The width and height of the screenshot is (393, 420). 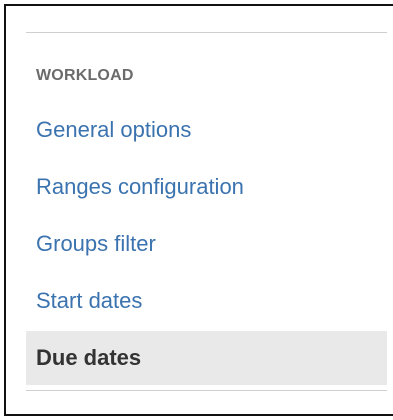 What do you see at coordinates (206, 32) in the screenshot?
I see `top-divider` at bounding box center [206, 32].